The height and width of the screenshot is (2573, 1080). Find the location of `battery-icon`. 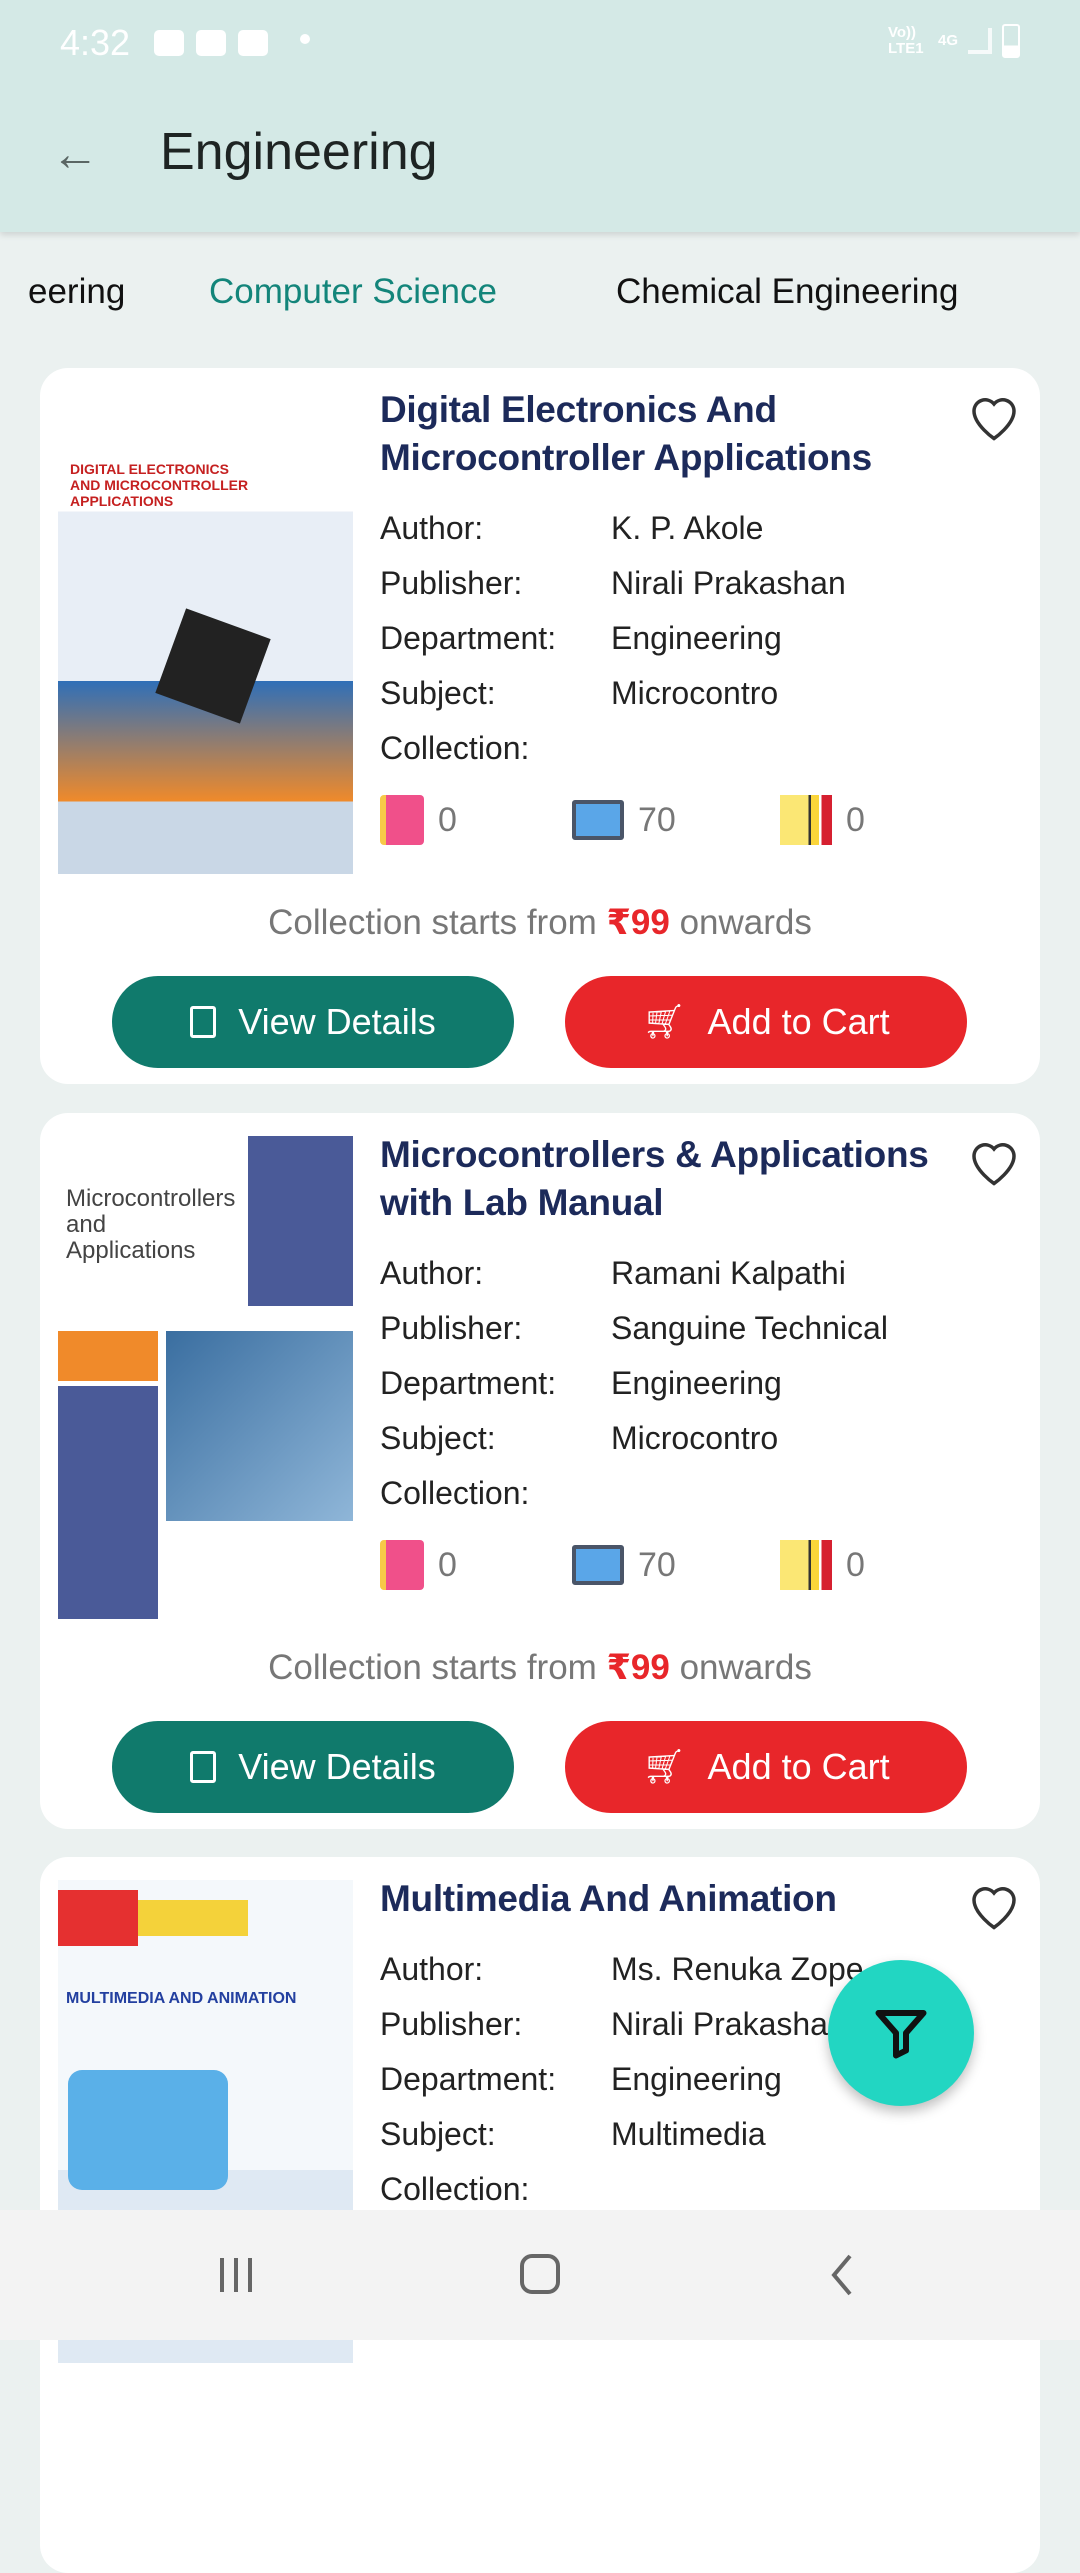

battery-icon is located at coordinates (1011, 41).